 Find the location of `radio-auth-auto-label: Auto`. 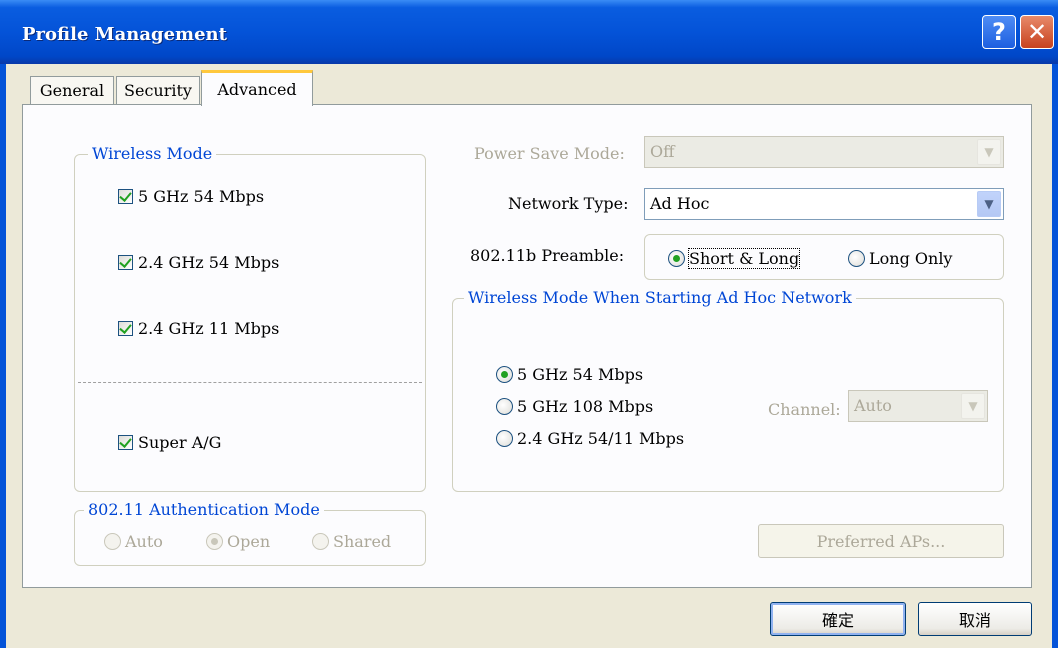

radio-auth-auto-label: Auto is located at coordinates (144, 541).